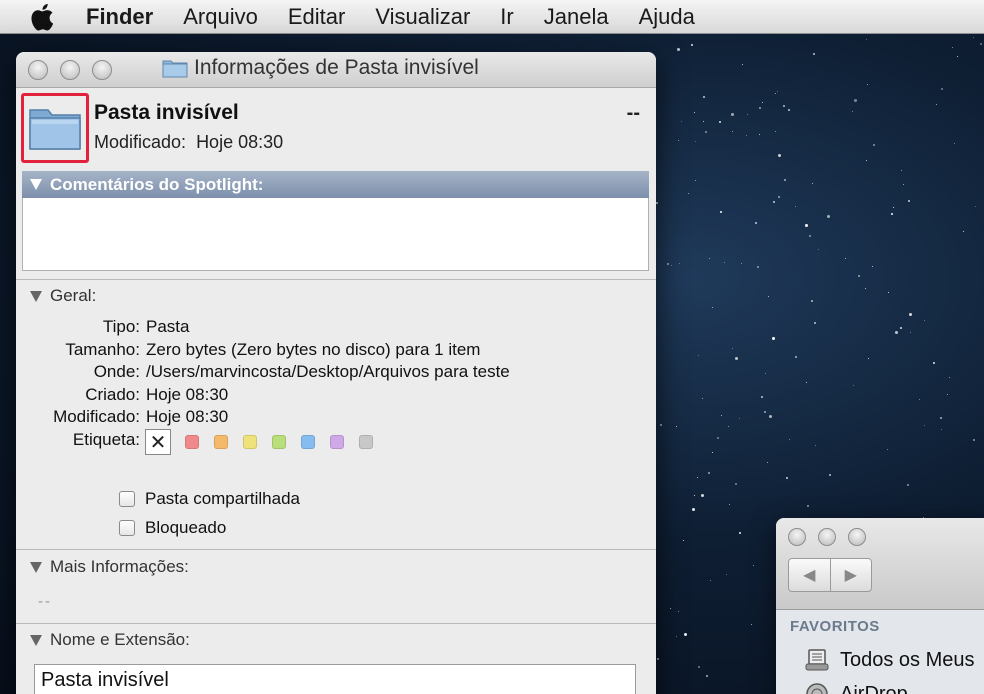 The width and height of the screenshot is (984, 694). What do you see at coordinates (576, 17) in the screenshot?
I see `menu-janela: Janela` at bounding box center [576, 17].